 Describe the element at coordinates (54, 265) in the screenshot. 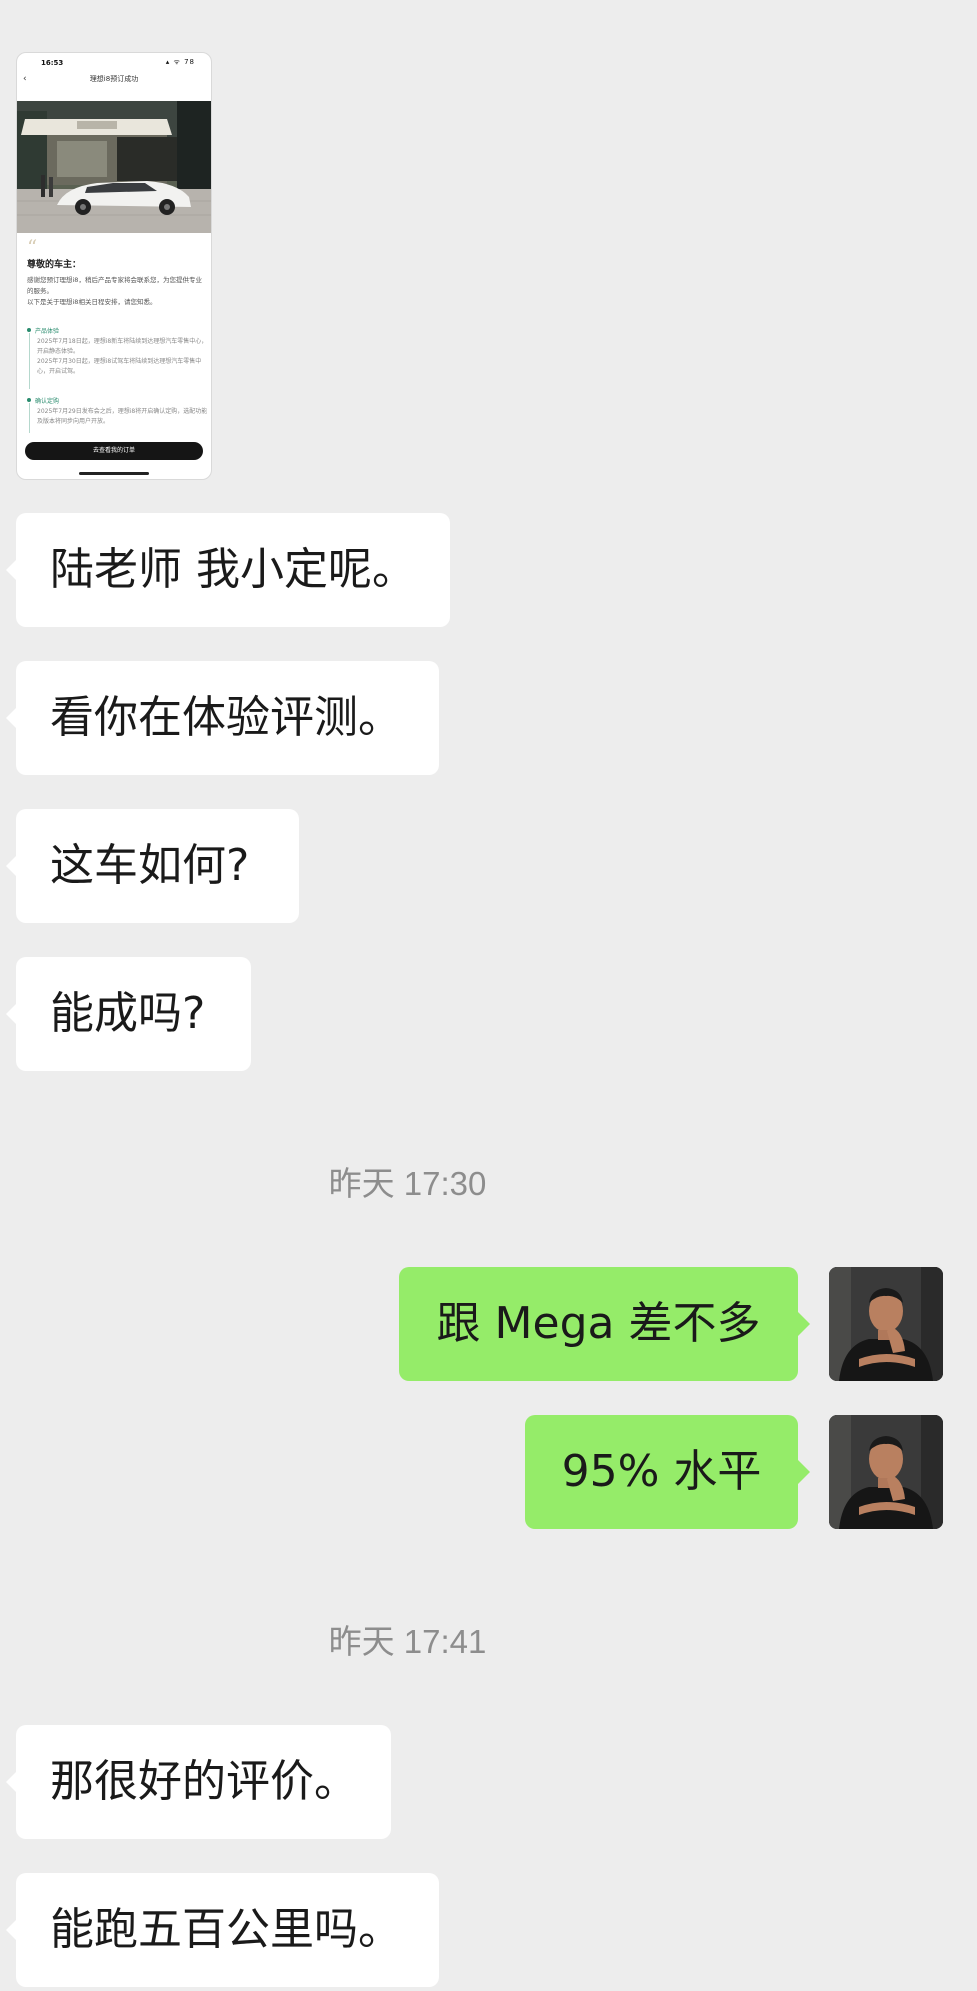

I see `greeting-text: 尊敬的车主：` at that location.